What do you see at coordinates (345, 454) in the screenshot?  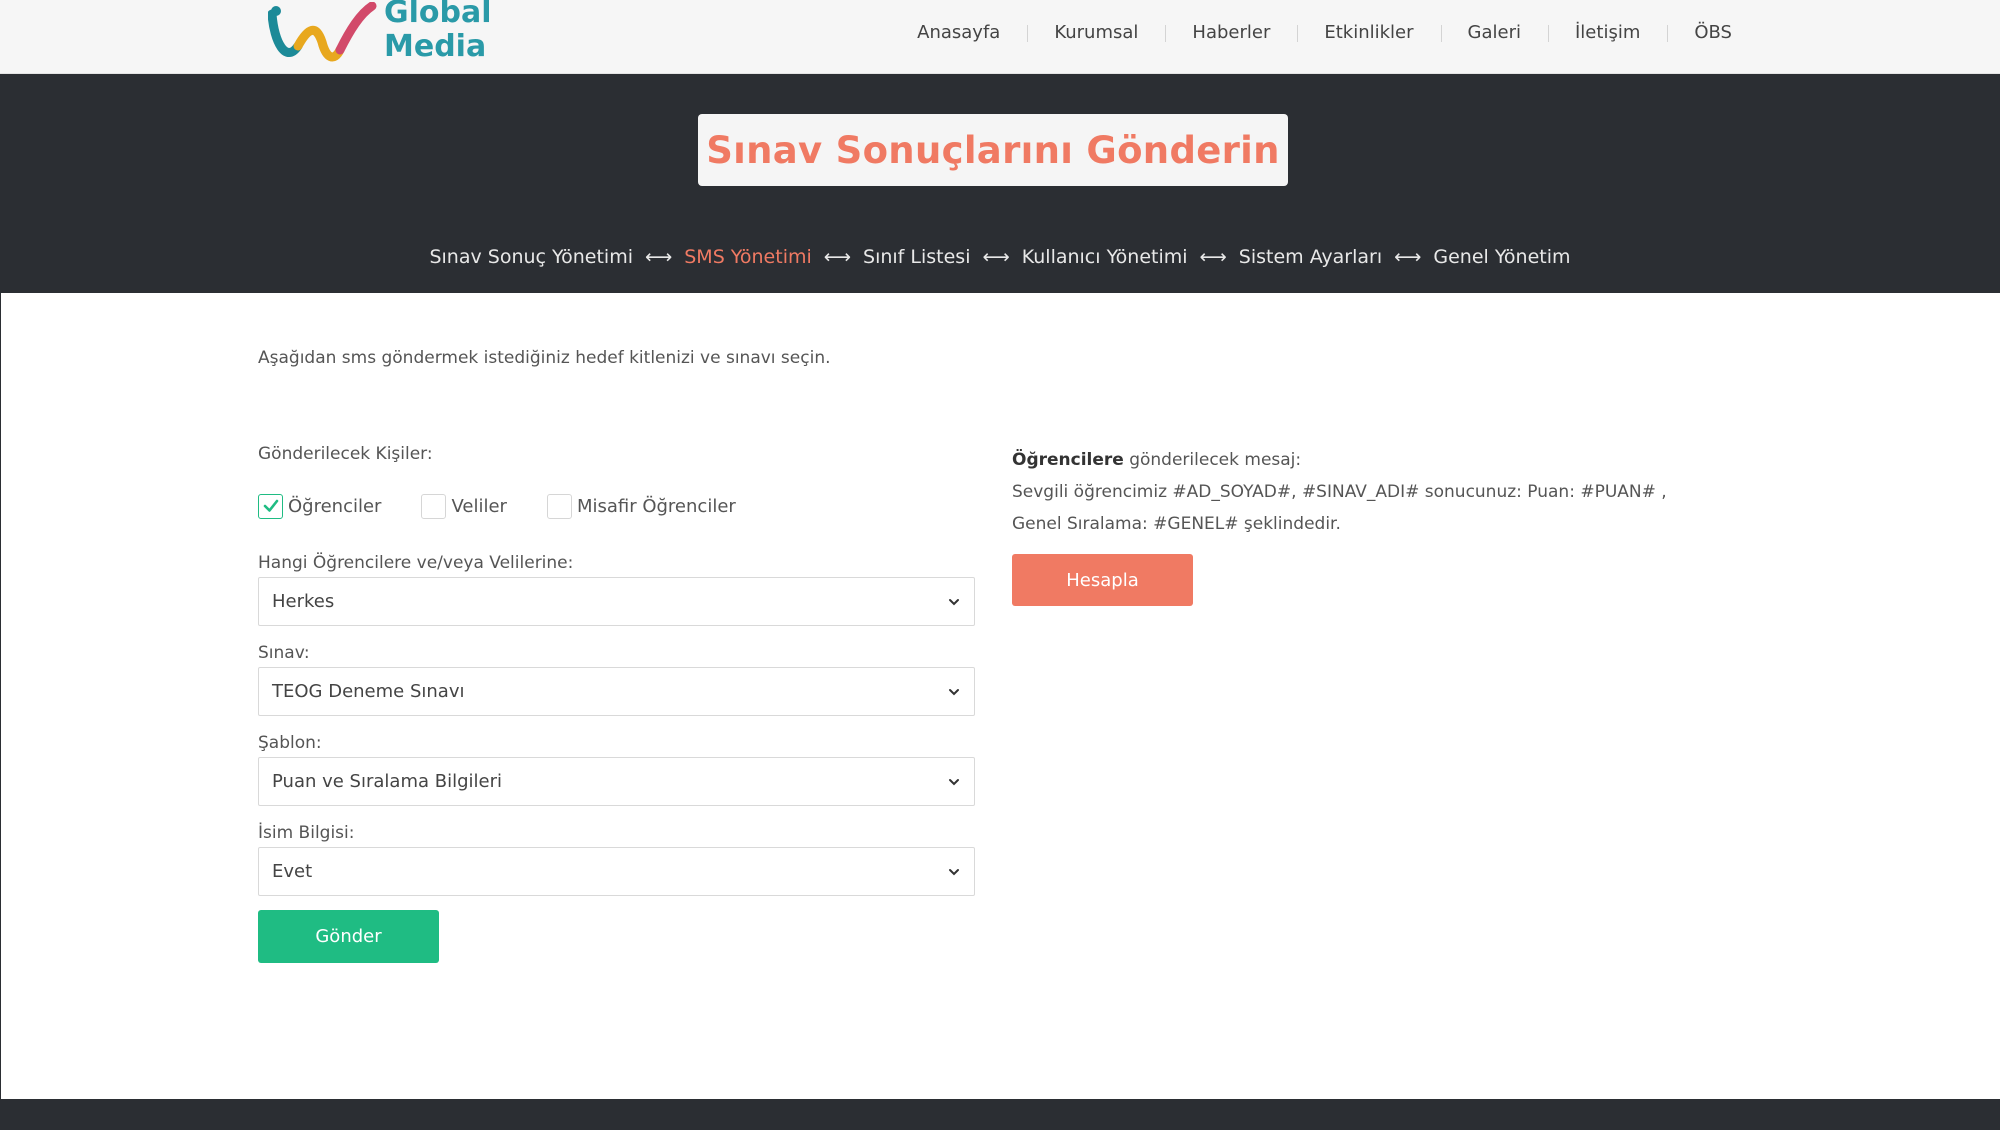 I see `recipients-label: Gönderilecek Kişiler:` at bounding box center [345, 454].